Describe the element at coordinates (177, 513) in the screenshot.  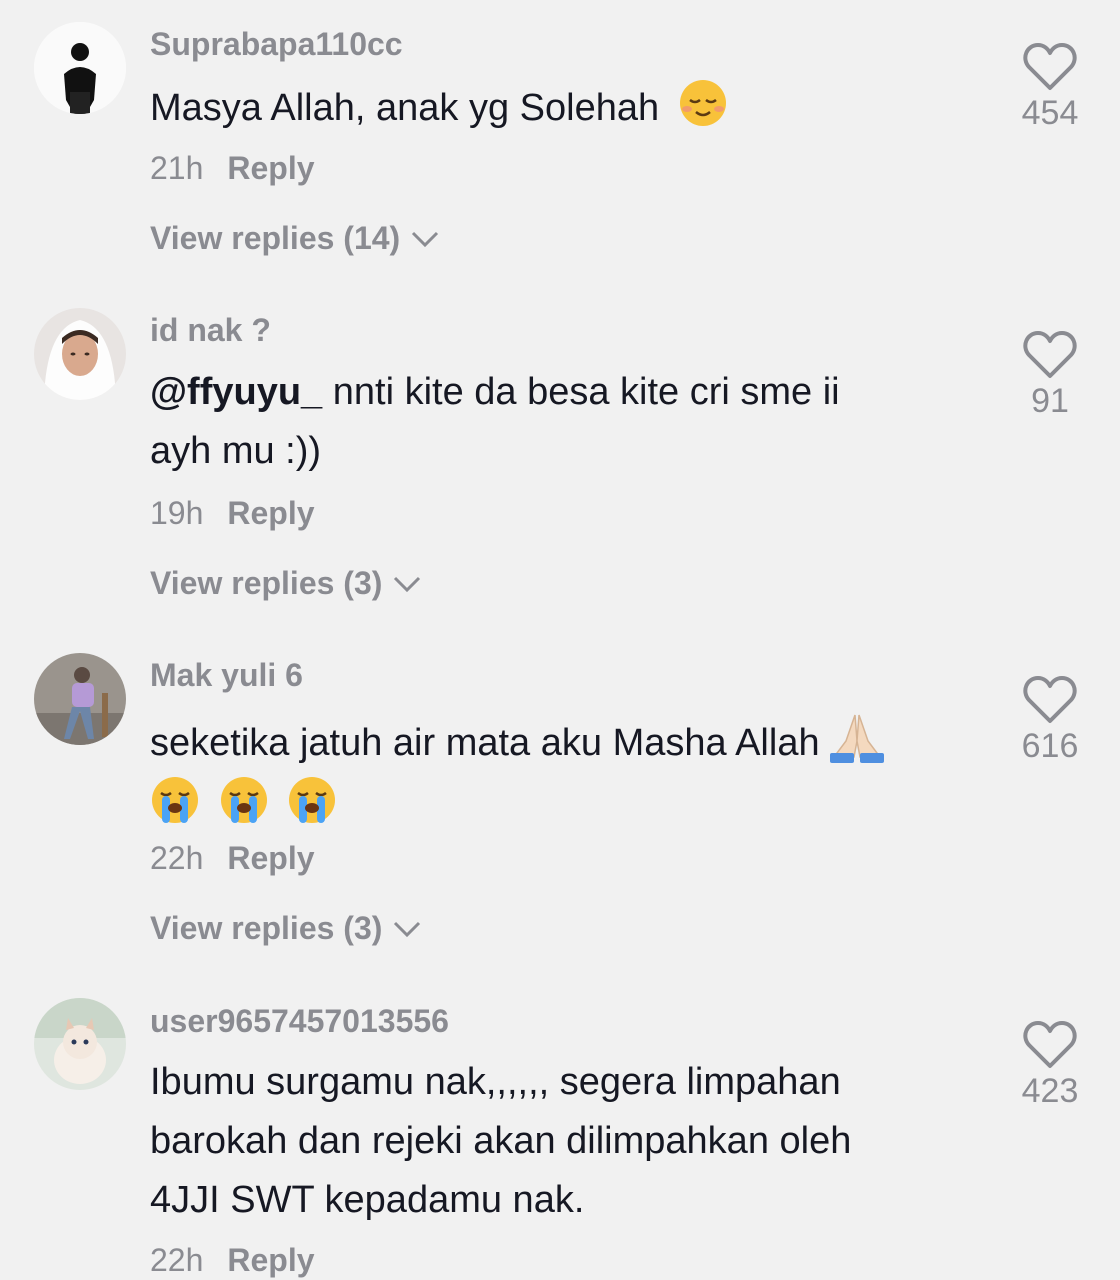
I see `comment-time: 19h` at that location.